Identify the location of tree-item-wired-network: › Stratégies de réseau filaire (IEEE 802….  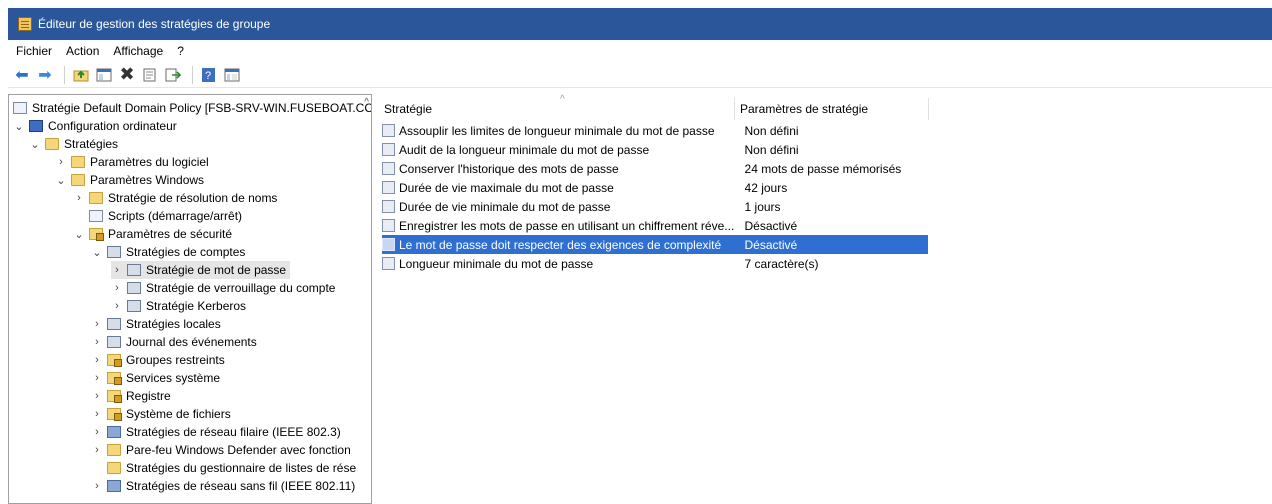
(216, 432).